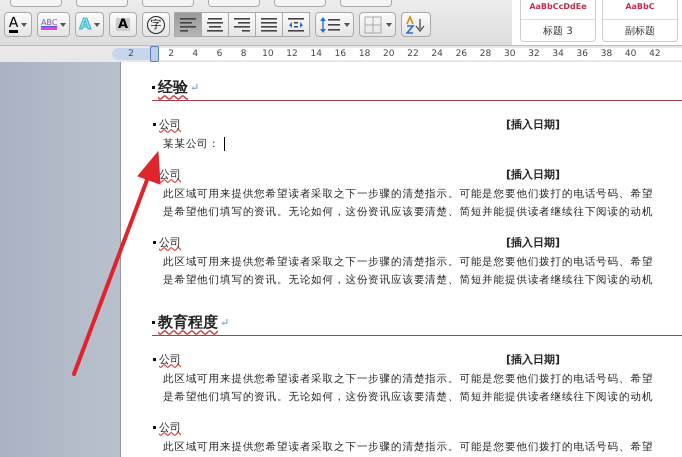  Describe the element at coordinates (558, 21) in the screenshot. I see `style-tile: AaBbCcDdEe 标题 3` at that location.